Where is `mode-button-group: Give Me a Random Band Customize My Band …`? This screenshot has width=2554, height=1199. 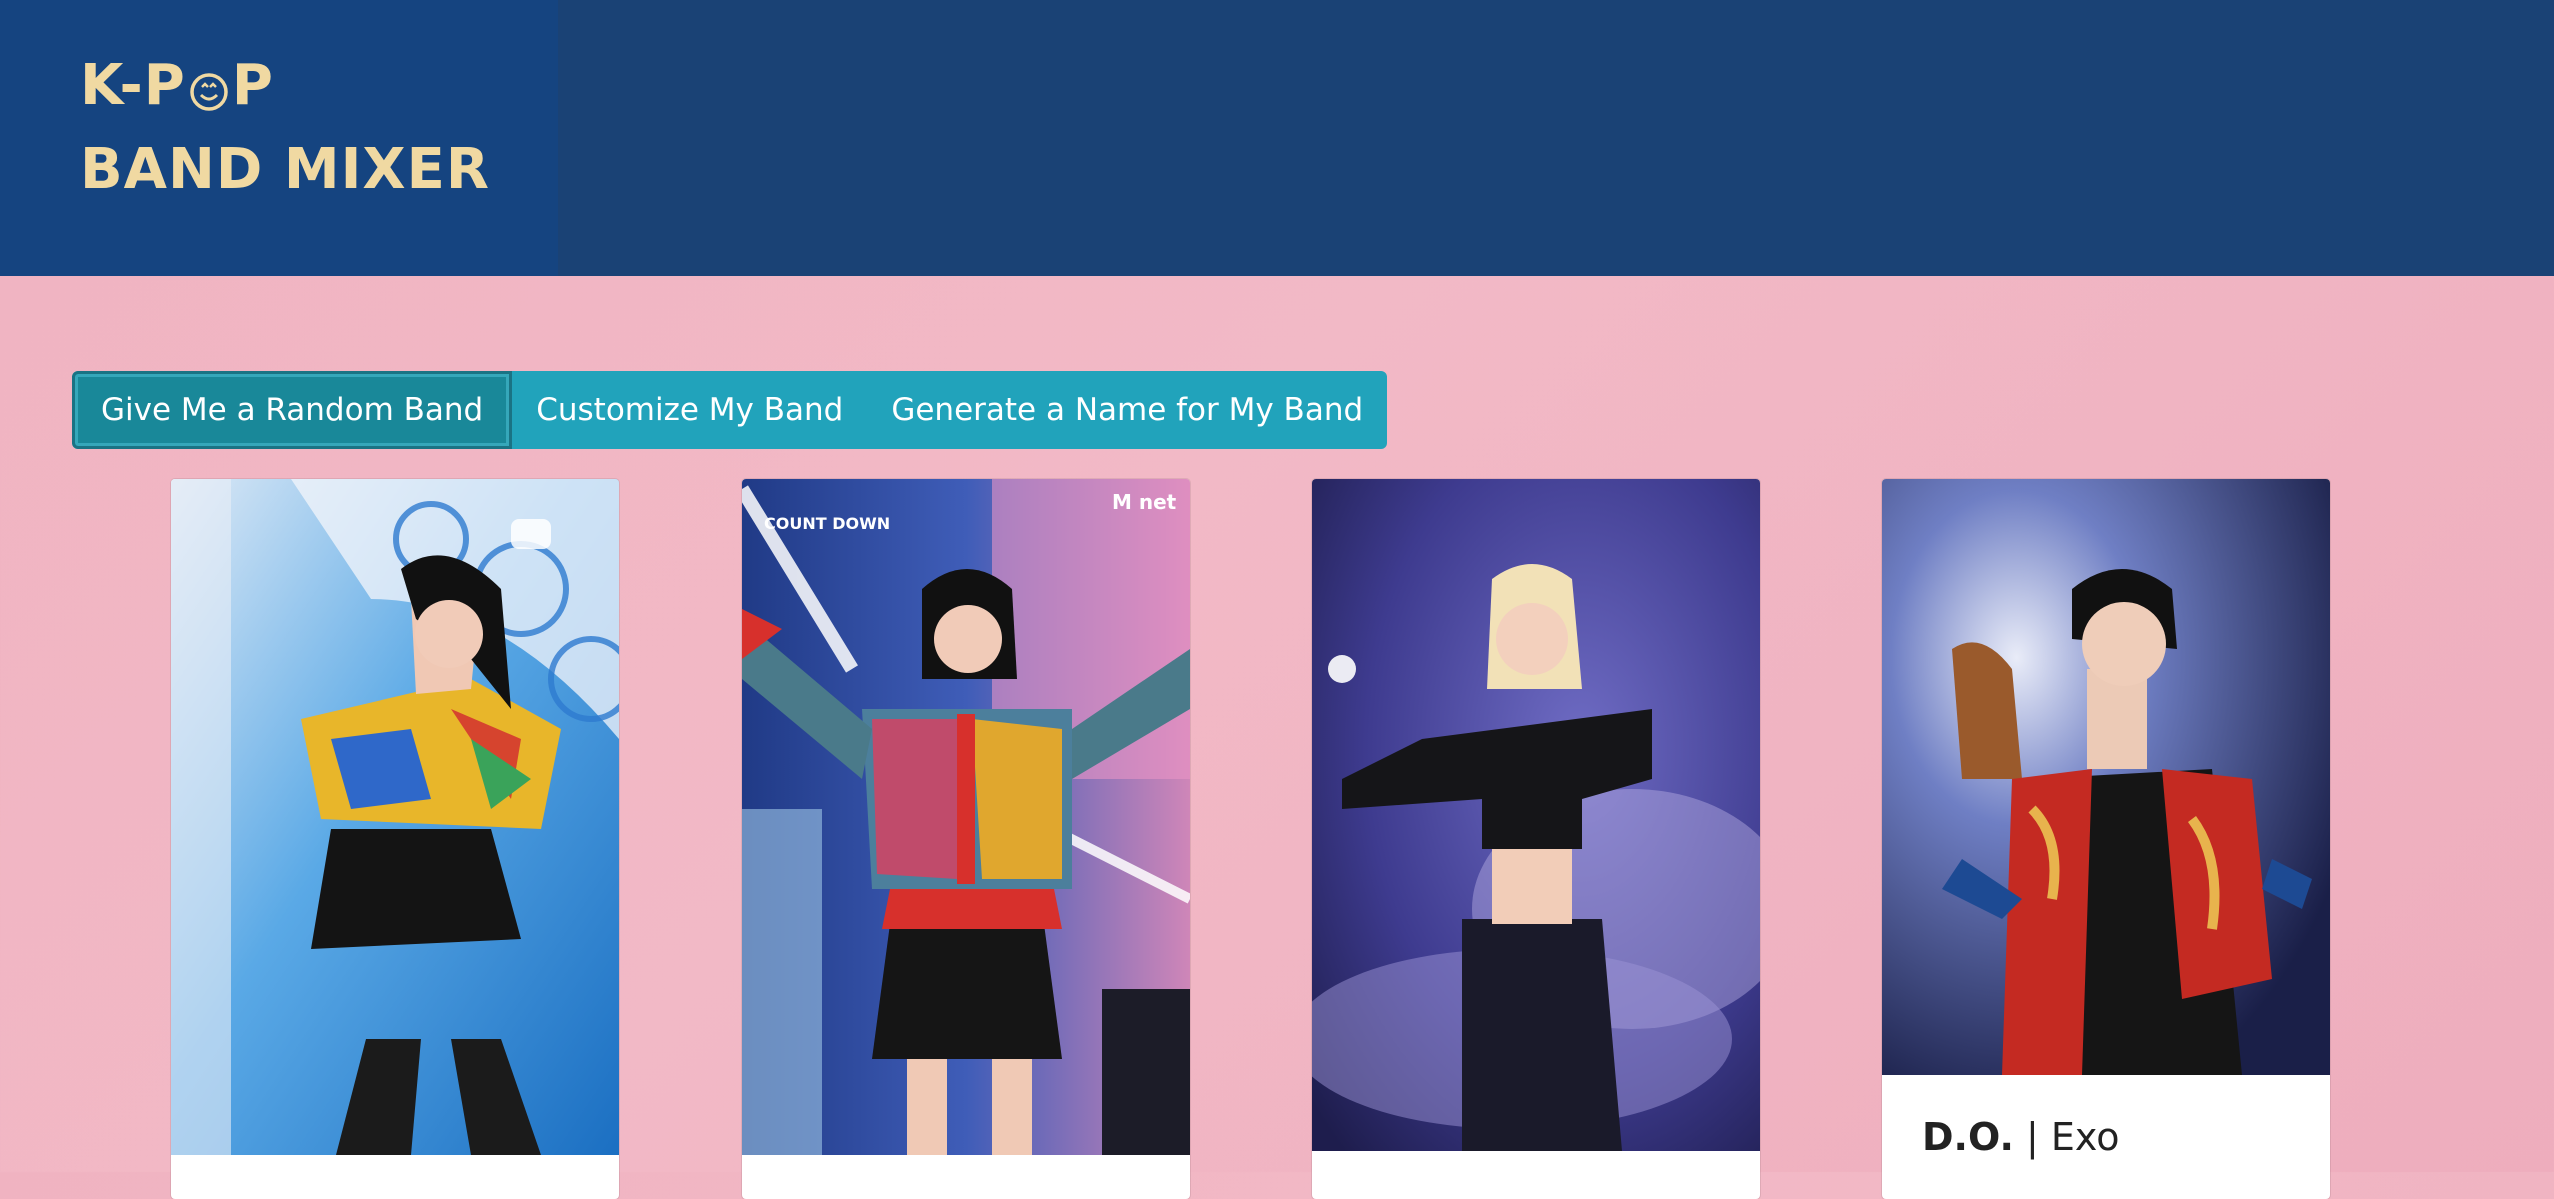
mode-button-group: Give Me a Random Band Customize My Band … is located at coordinates (730, 410).